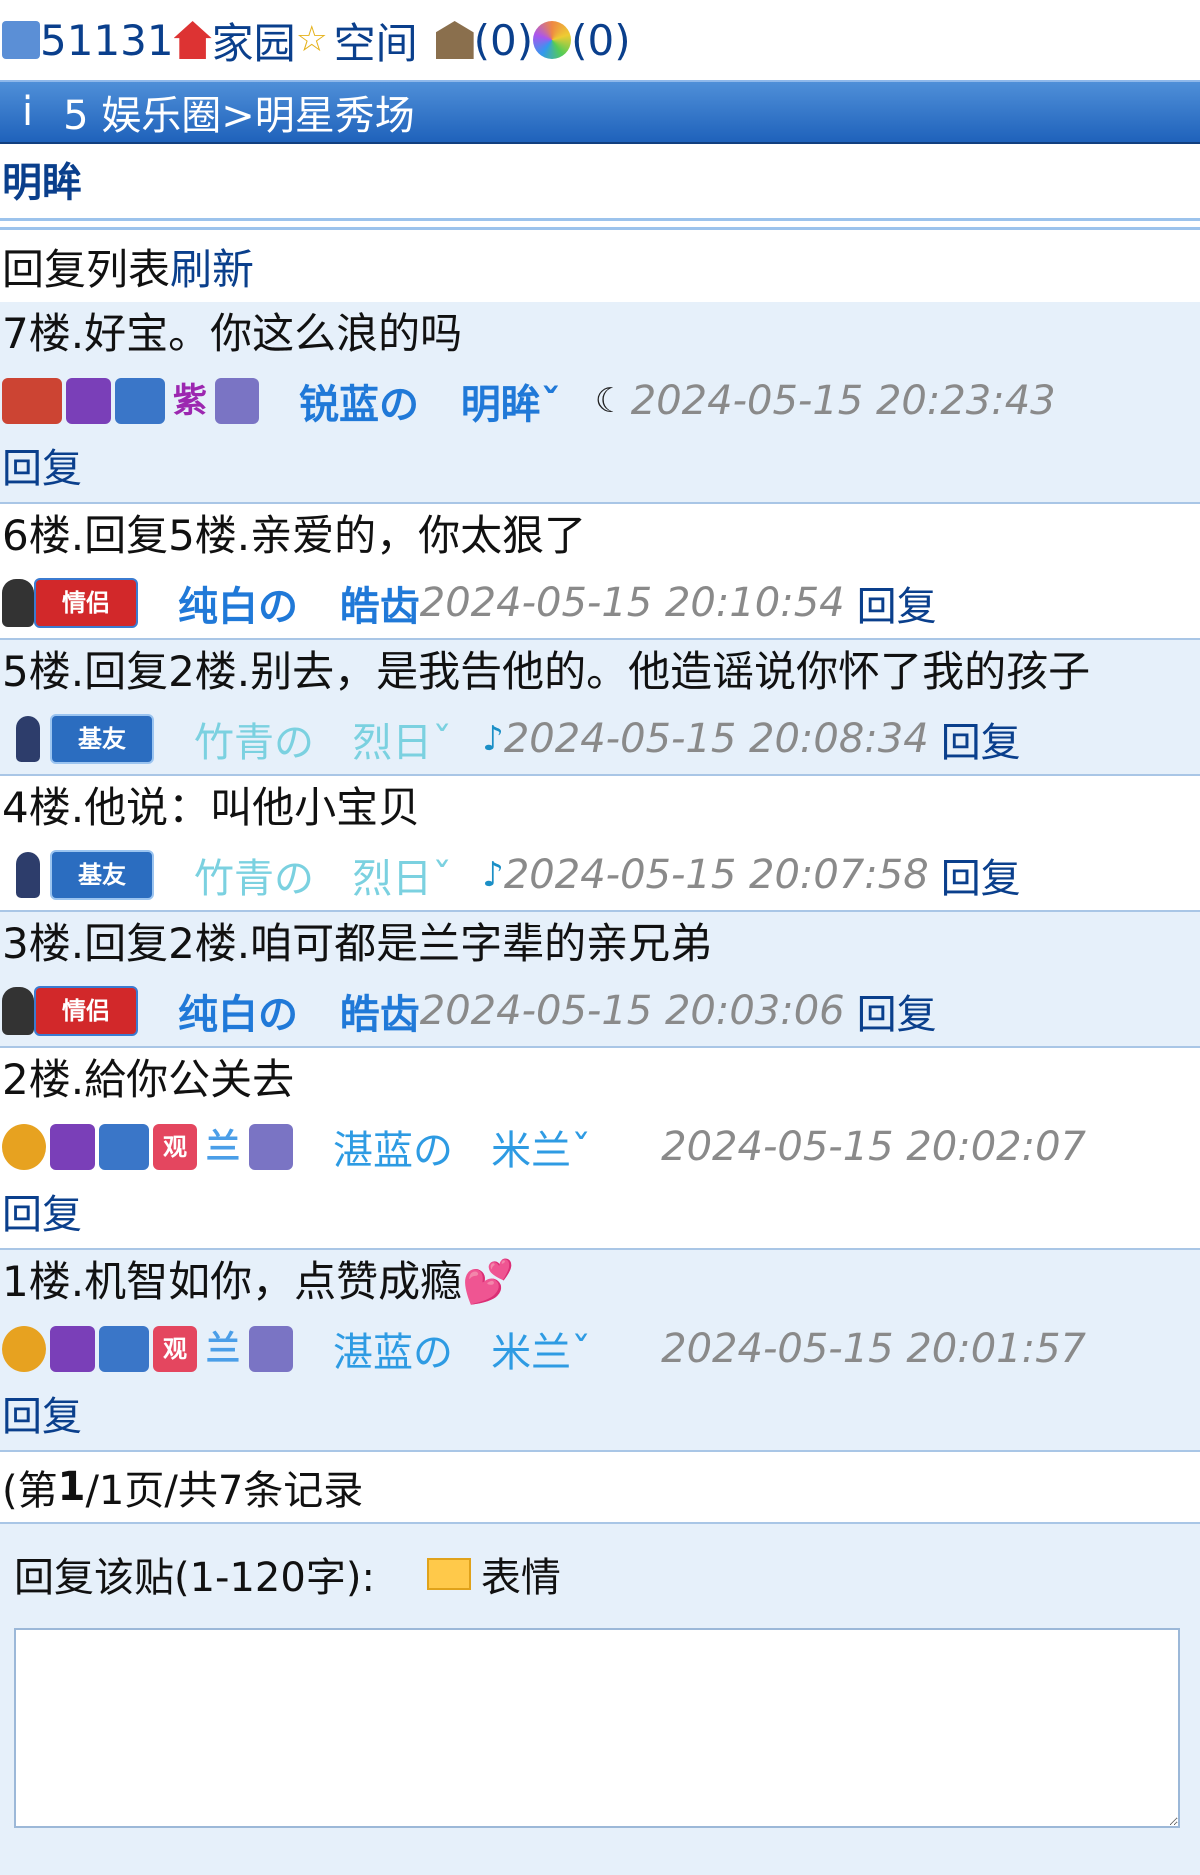  Describe the element at coordinates (258, 1281) in the screenshot. I see `post-content: 1楼.机智如你，点赞成瘾💕` at that location.